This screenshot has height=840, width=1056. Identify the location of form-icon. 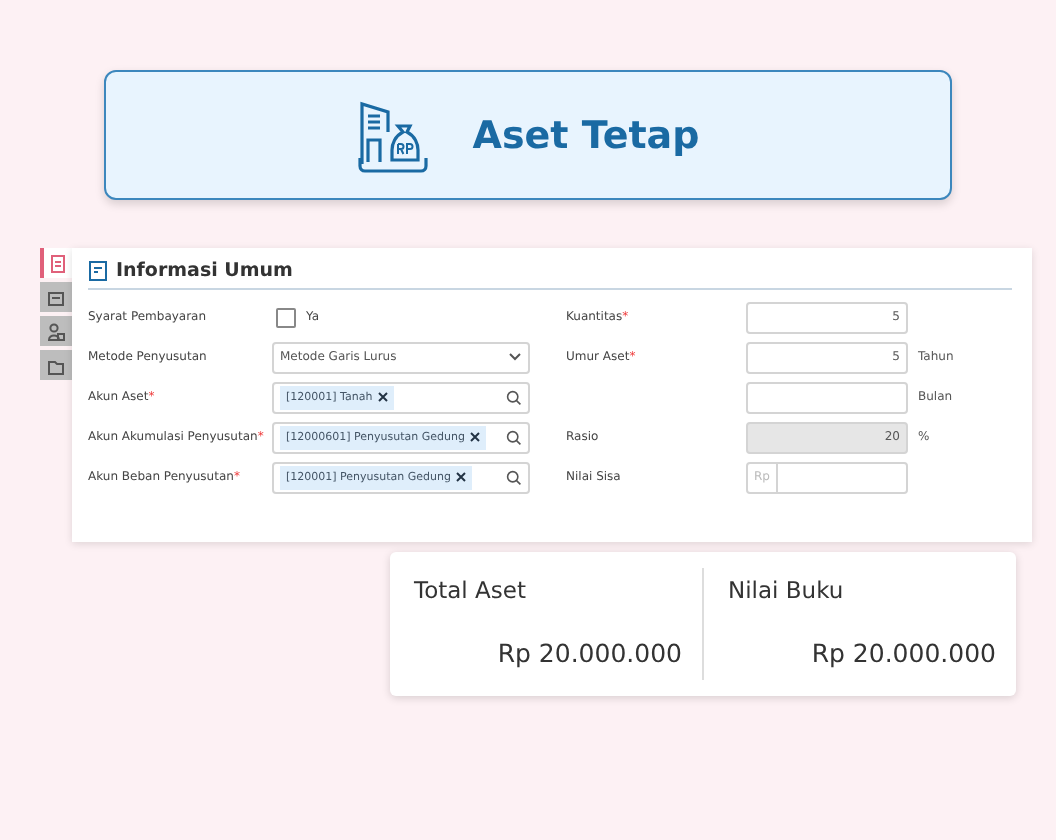
(98, 271).